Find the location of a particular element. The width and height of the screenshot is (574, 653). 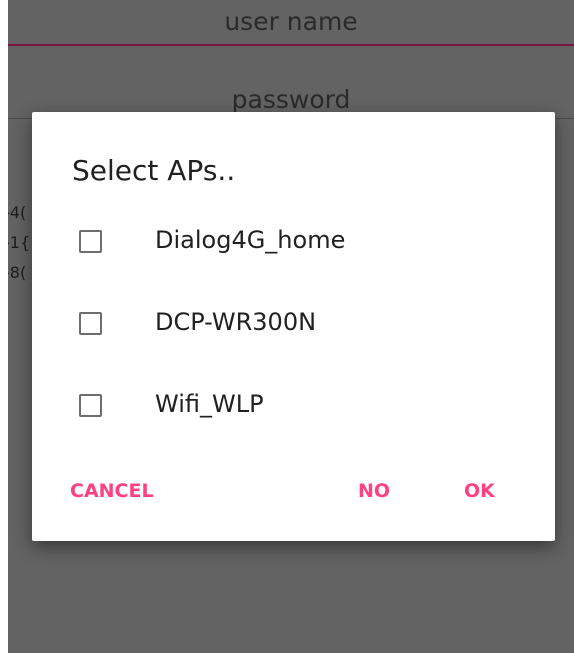

ap-option-wifi-wlp: Wifi_WLP is located at coordinates (293, 407).